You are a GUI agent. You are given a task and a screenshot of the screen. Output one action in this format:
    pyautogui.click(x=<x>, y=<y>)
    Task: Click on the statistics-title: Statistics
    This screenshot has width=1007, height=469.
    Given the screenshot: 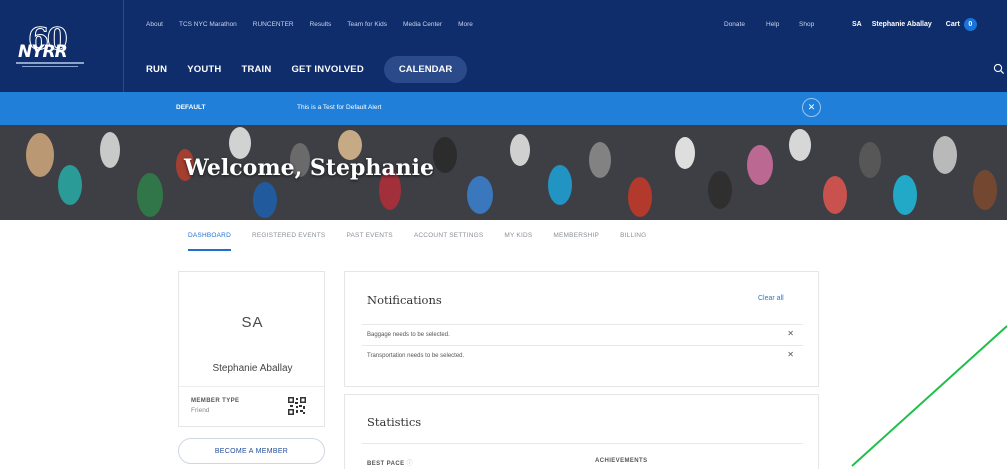 What is the action you would take?
    pyautogui.click(x=394, y=422)
    